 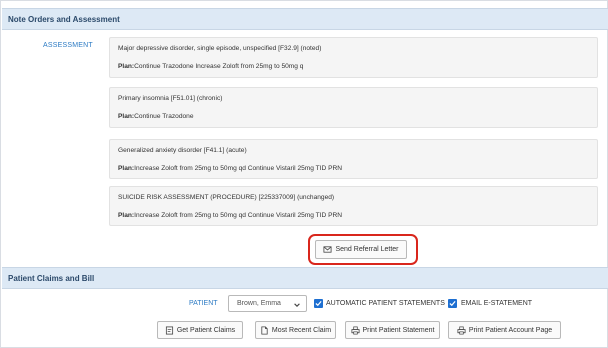 I want to click on print-patient-statement-button: Print Patient Statement, so click(x=392, y=330).